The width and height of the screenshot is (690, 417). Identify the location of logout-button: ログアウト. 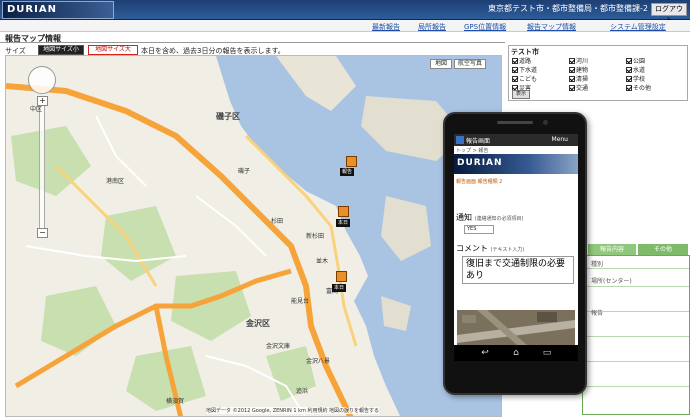
(669, 13).